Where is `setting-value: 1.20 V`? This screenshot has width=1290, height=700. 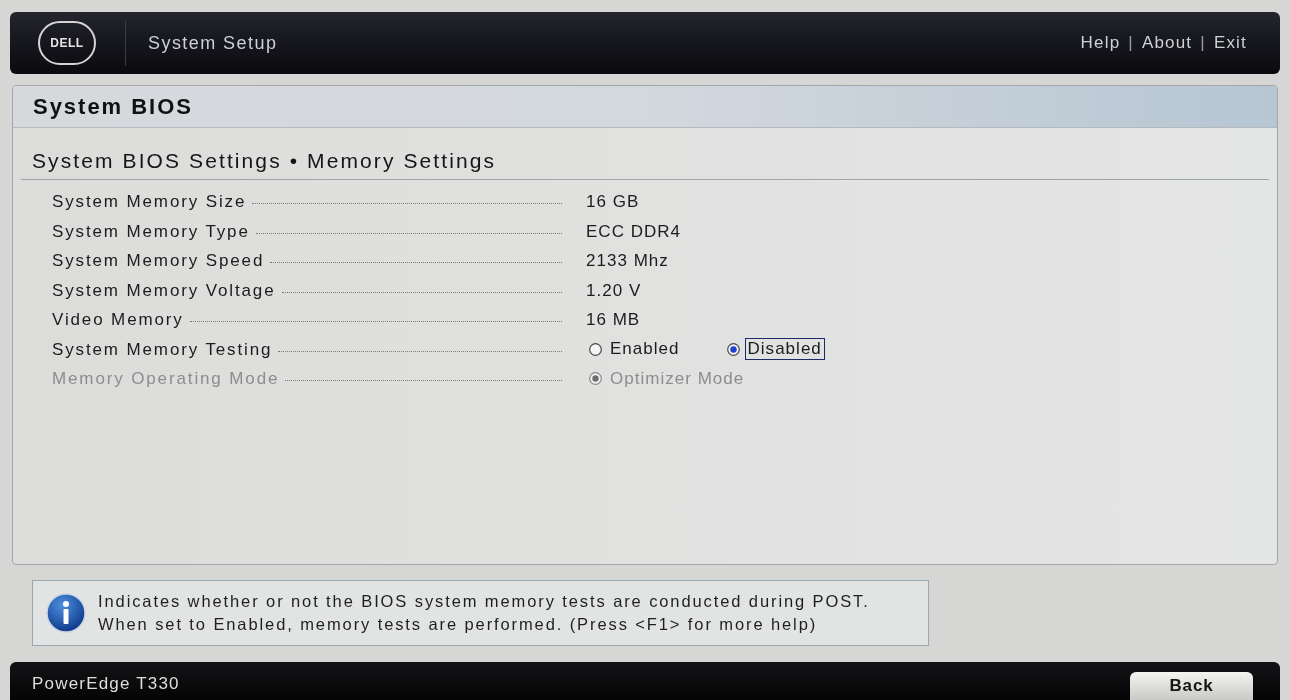 setting-value: 1.20 V is located at coordinates (614, 290).